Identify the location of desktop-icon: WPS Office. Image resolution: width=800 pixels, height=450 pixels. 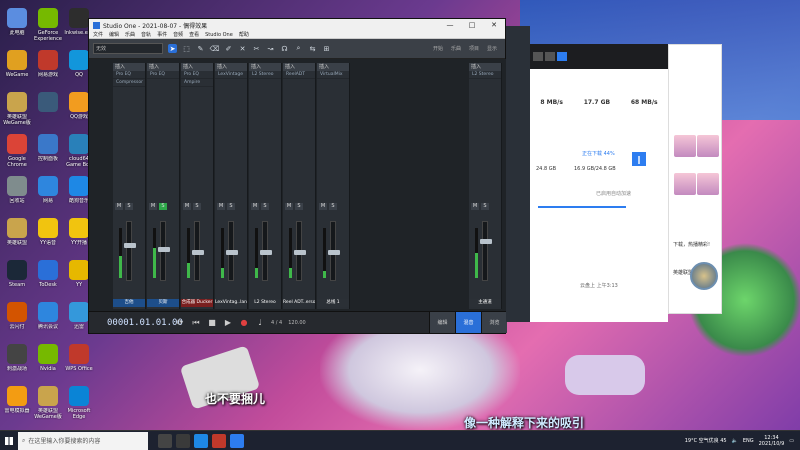
(79, 365).